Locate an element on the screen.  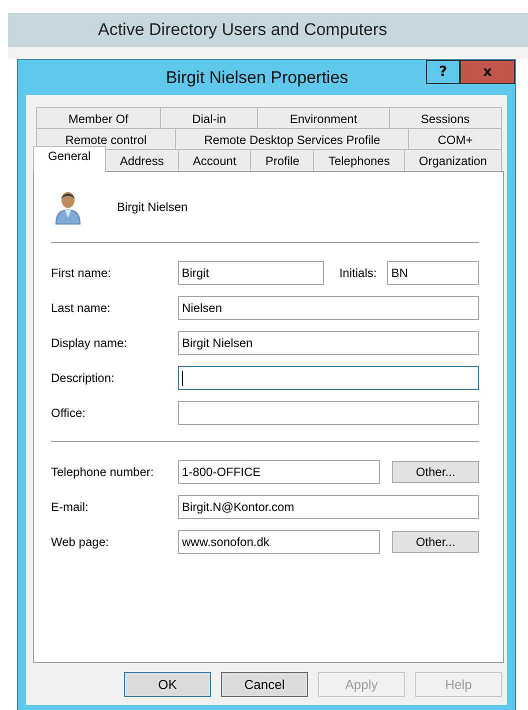
text-field: Birgit Nielsen is located at coordinates (328, 343).